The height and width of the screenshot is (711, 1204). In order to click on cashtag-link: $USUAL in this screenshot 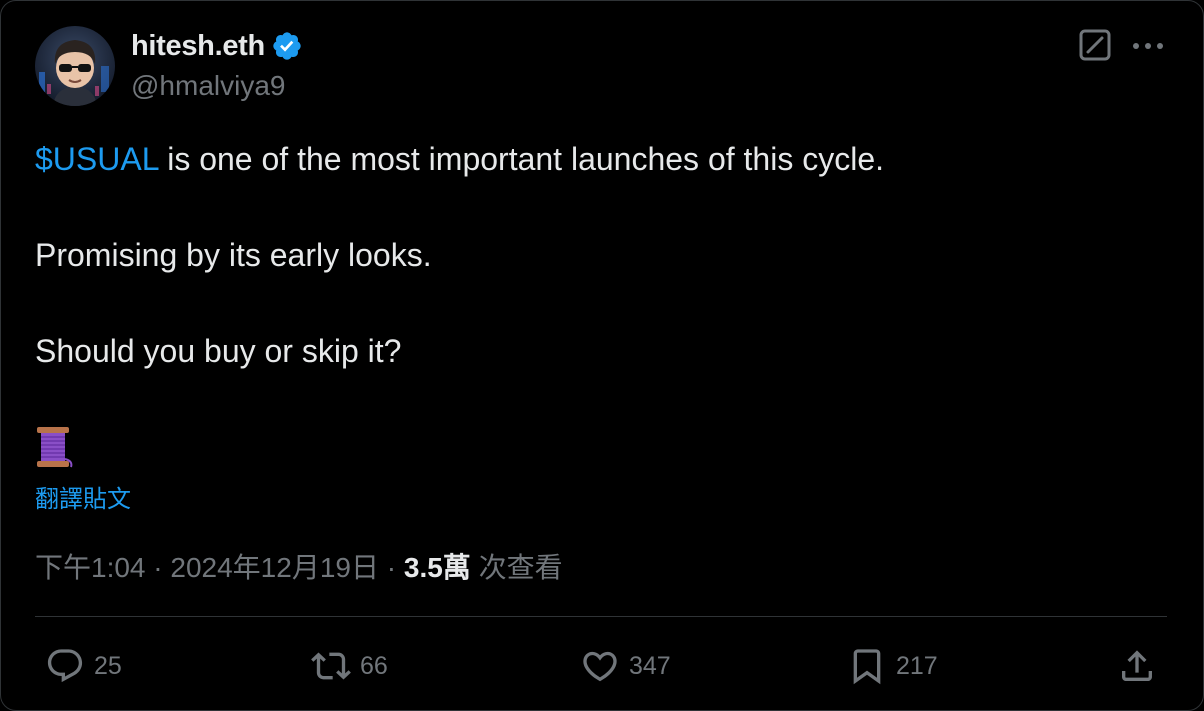, I will do `click(96, 159)`.